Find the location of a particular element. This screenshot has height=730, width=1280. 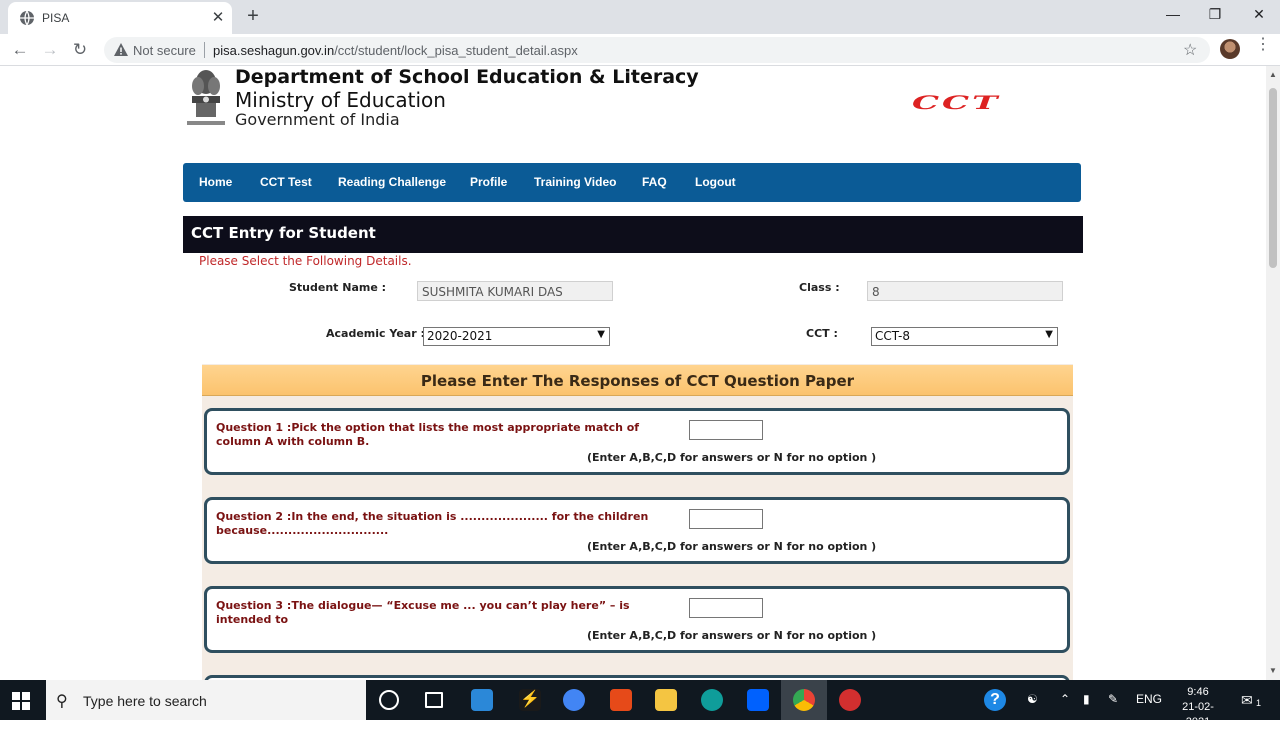

clock-time: 9:46 is located at coordinates (1198, 692).